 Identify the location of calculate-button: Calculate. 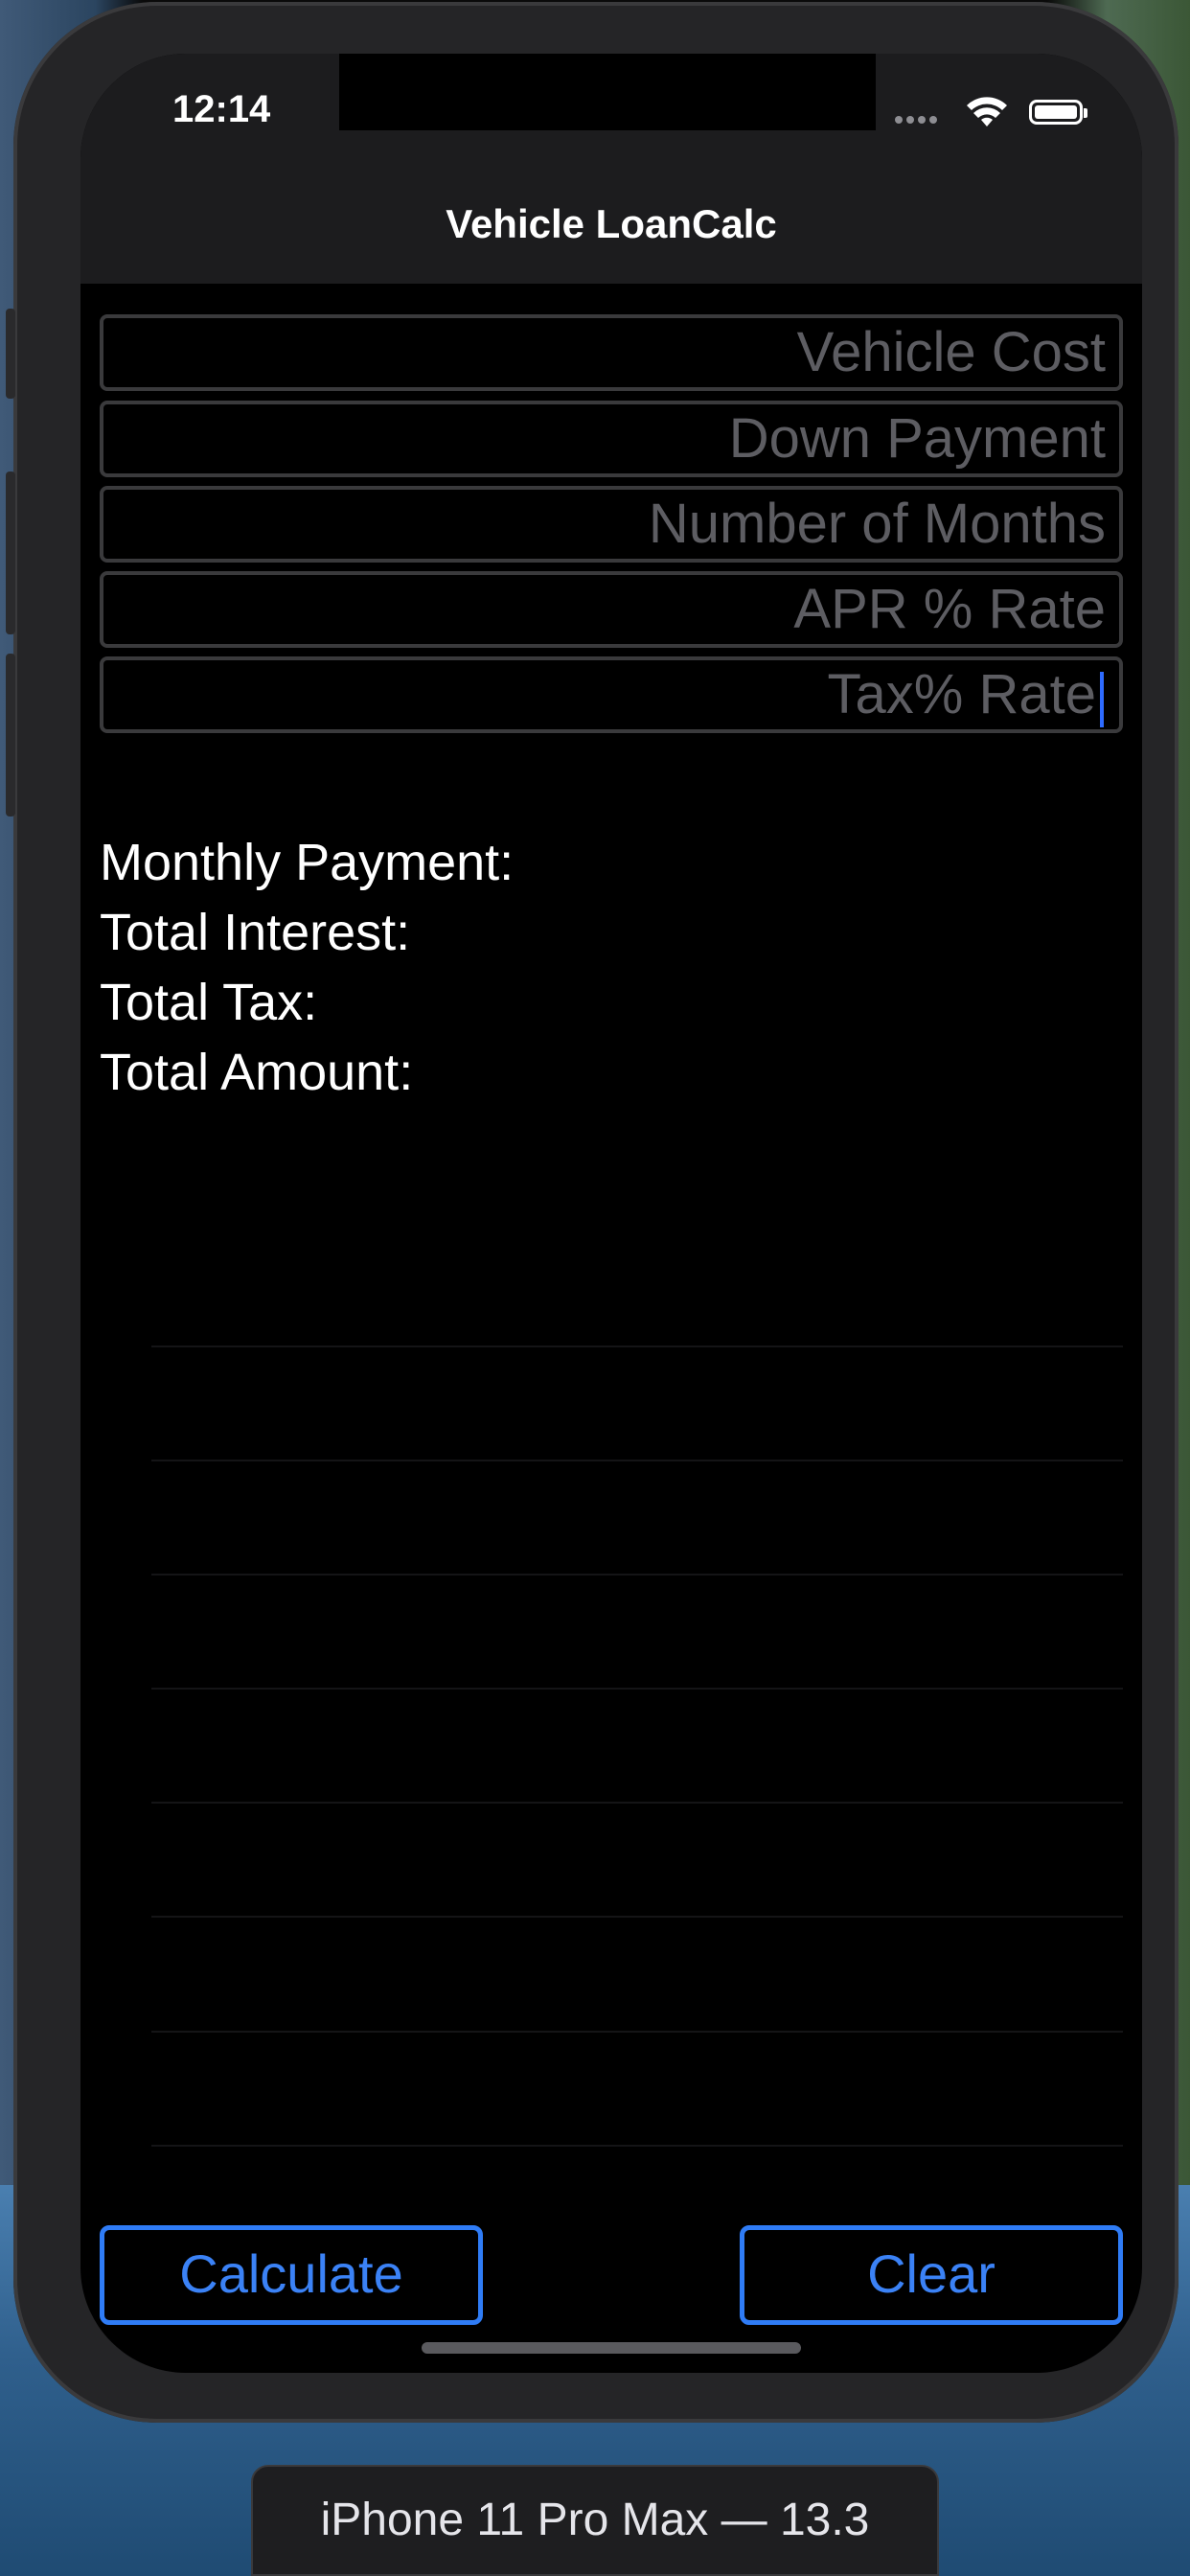
(292, 2275).